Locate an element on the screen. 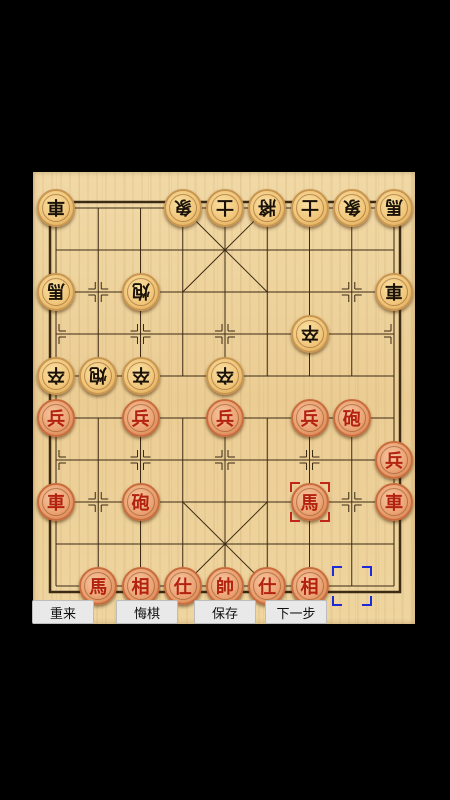 The image size is (450, 800). black-piece: 將 is located at coordinates (267, 208).